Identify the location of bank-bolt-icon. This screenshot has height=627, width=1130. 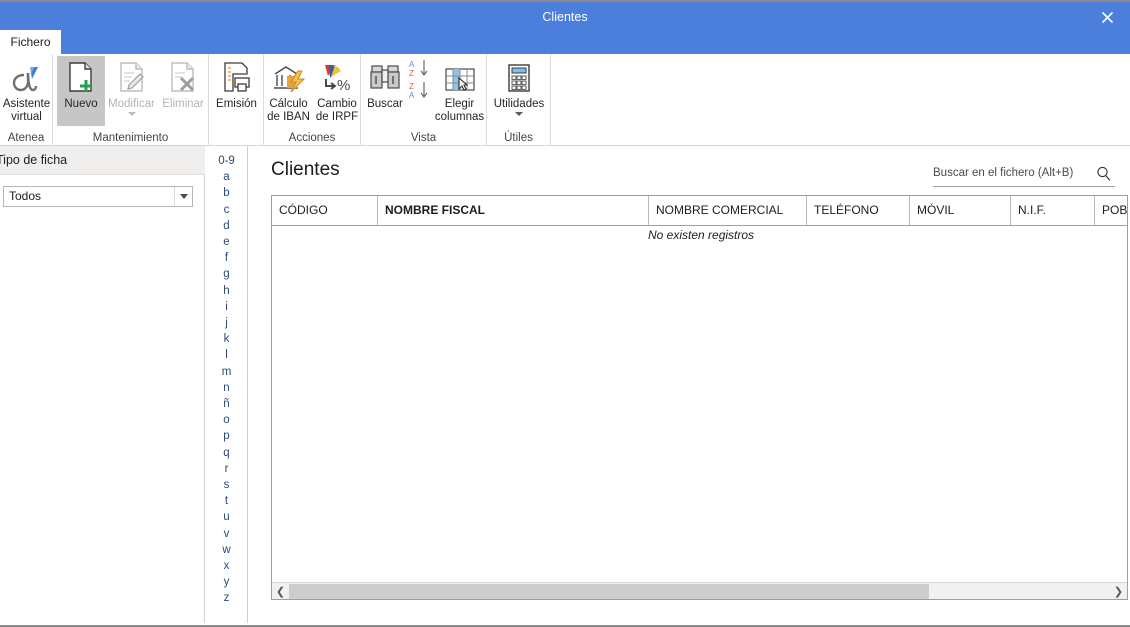
(289, 76).